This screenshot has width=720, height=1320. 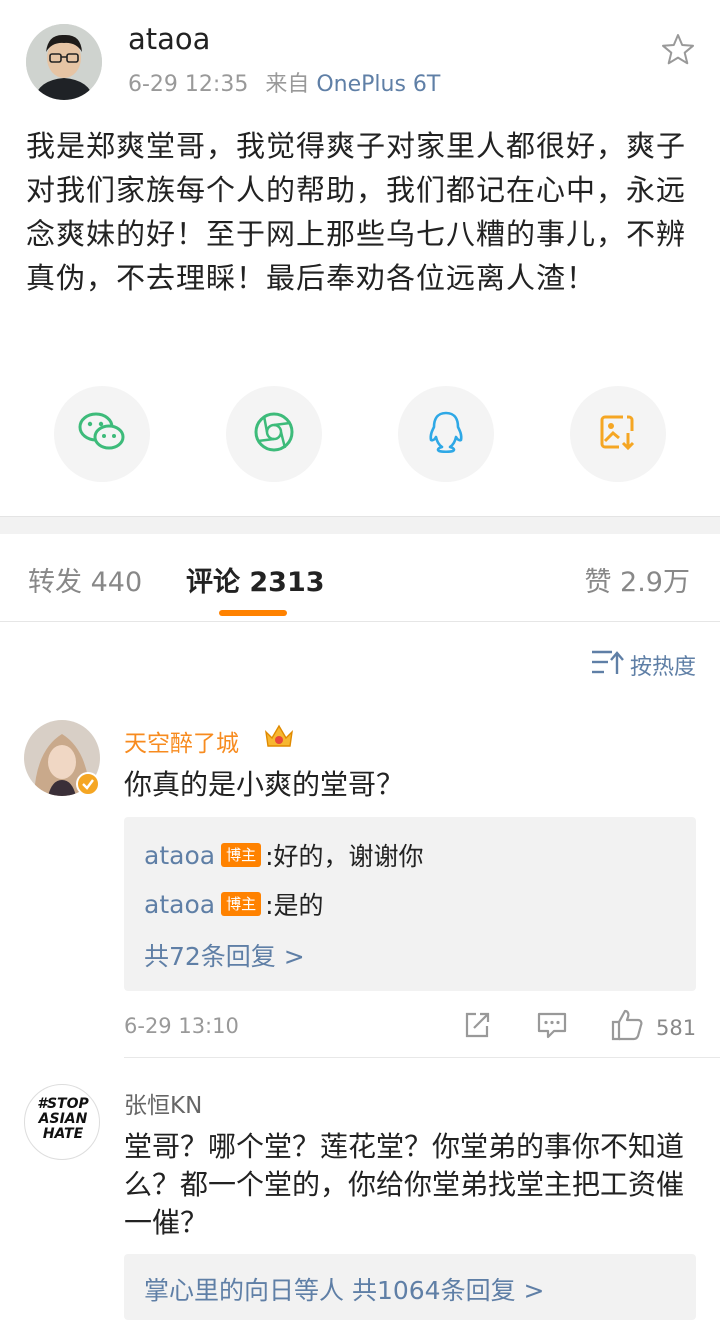 I want to click on share-icon, so click(x=477, y=1027).